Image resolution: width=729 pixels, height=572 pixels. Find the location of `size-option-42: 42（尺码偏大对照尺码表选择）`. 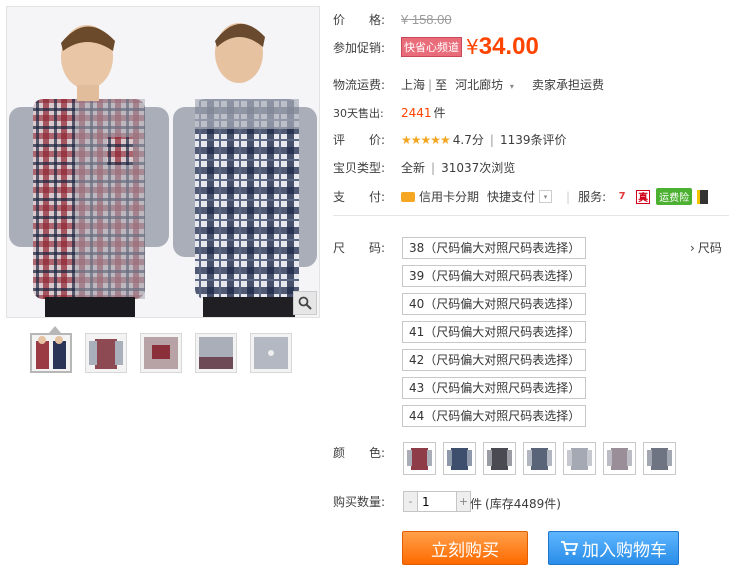

size-option-42: 42（尺码偏大对照尺码表选择） is located at coordinates (494, 360).